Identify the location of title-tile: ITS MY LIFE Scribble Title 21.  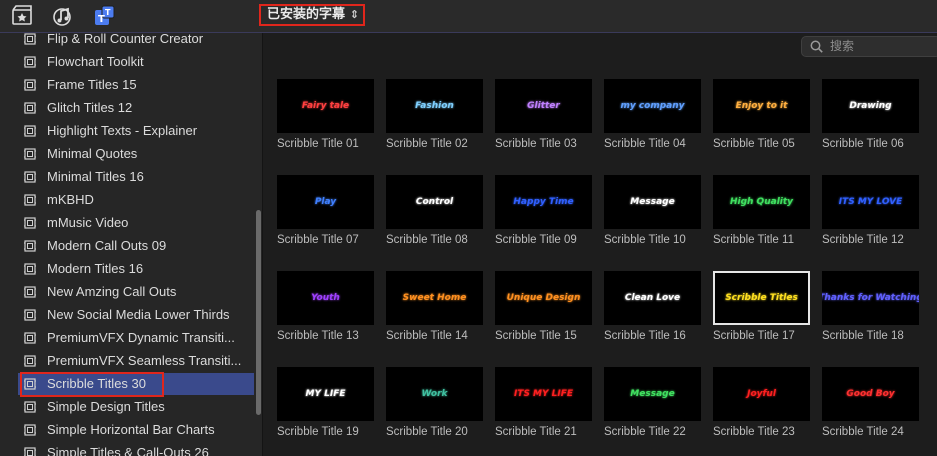
(543, 407).